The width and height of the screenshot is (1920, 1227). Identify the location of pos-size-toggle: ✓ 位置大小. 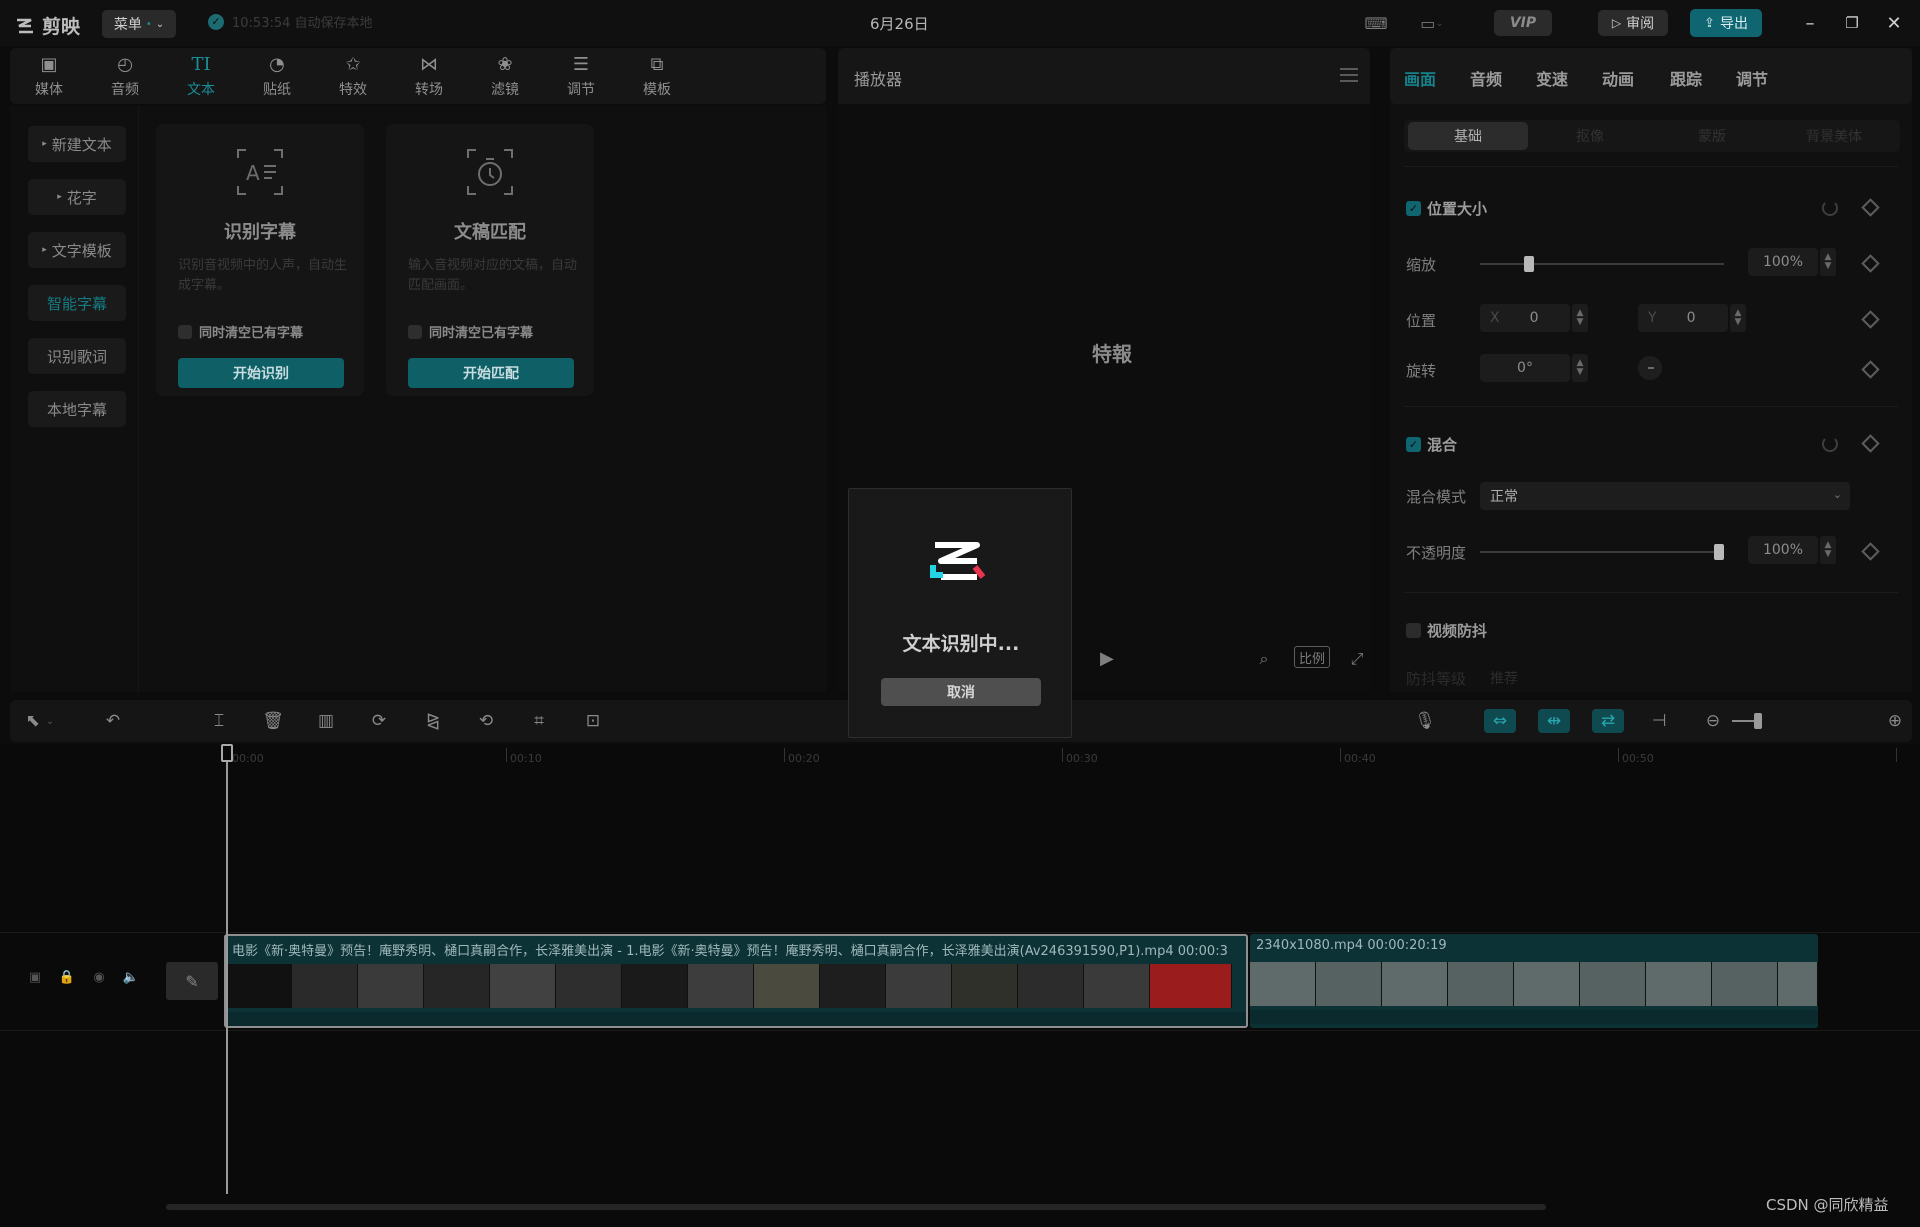
(1446, 208).